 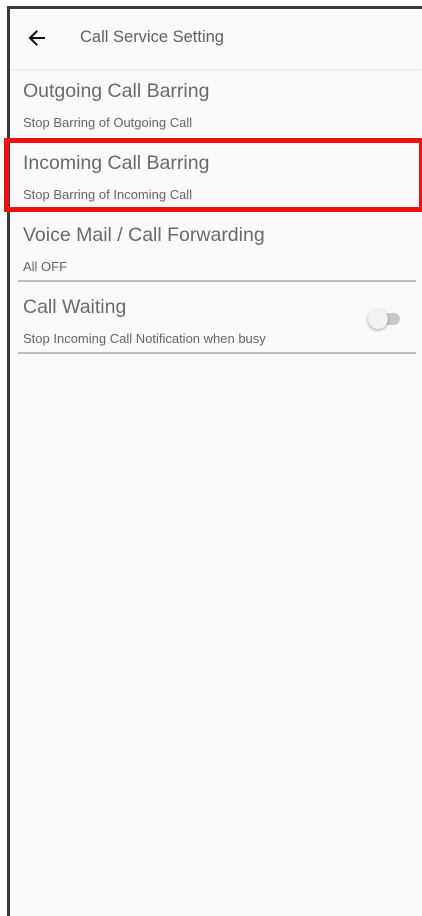 I want to click on back-button, so click(x=37, y=38).